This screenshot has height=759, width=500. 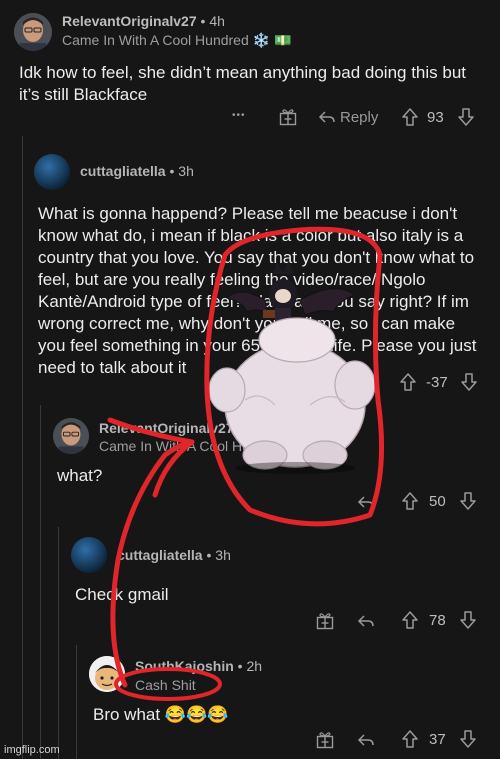 What do you see at coordinates (32, 750) in the screenshot?
I see `imgflip-watermark: imgflip.com` at bounding box center [32, 750].